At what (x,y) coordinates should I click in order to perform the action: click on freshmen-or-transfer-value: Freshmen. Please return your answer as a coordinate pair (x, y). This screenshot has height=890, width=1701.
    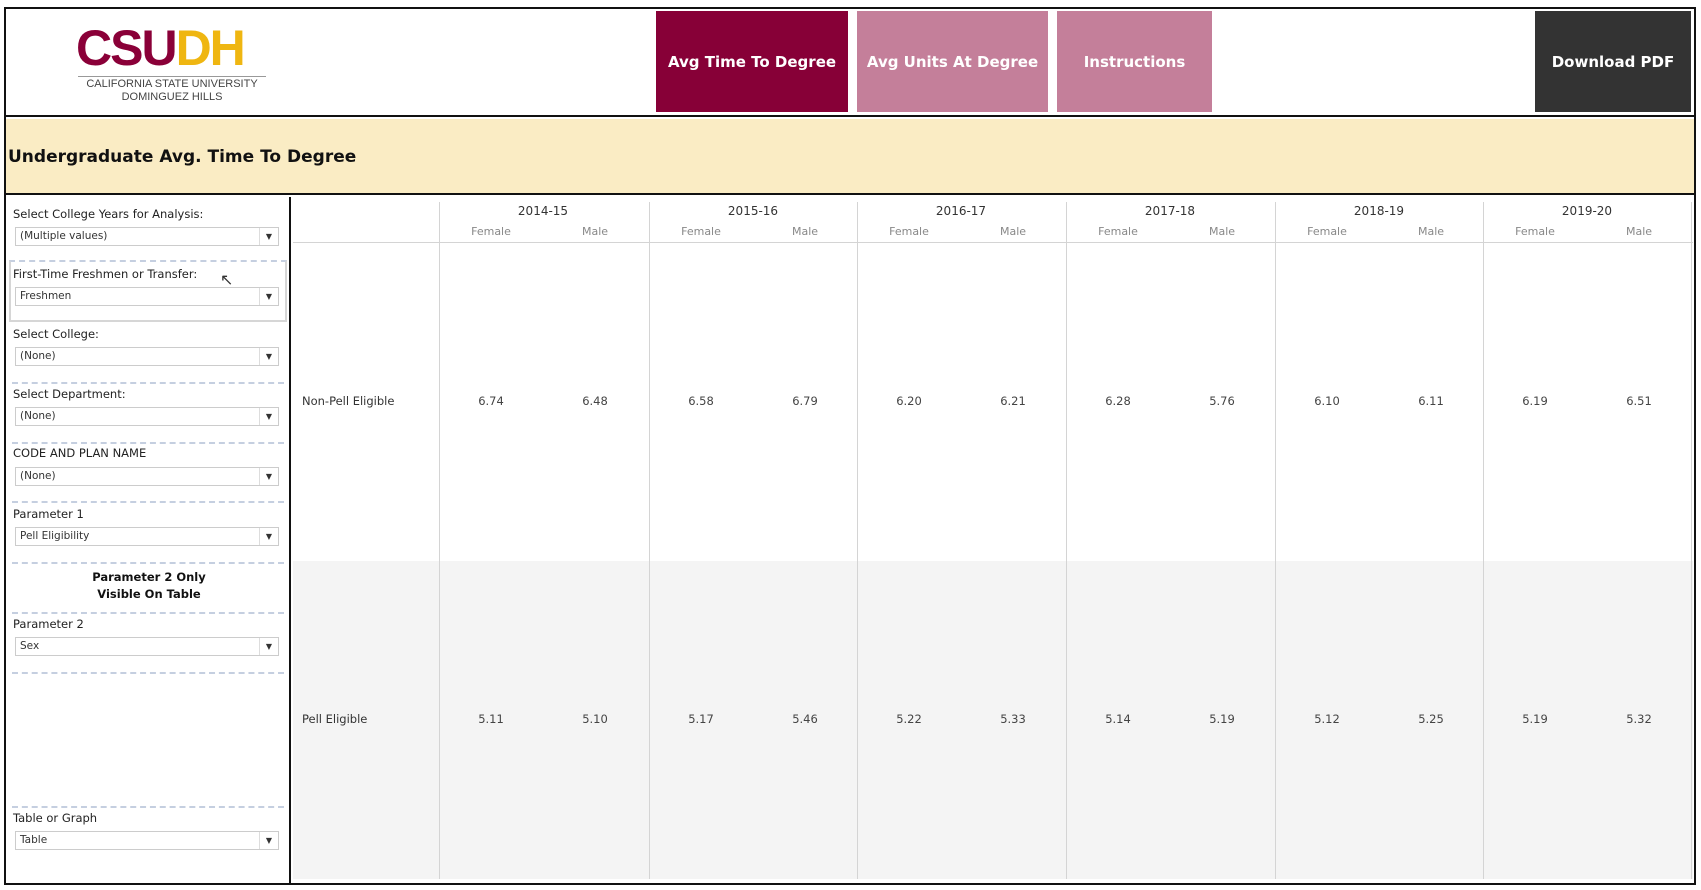
    Looking at the image, I should click on (46, 296).